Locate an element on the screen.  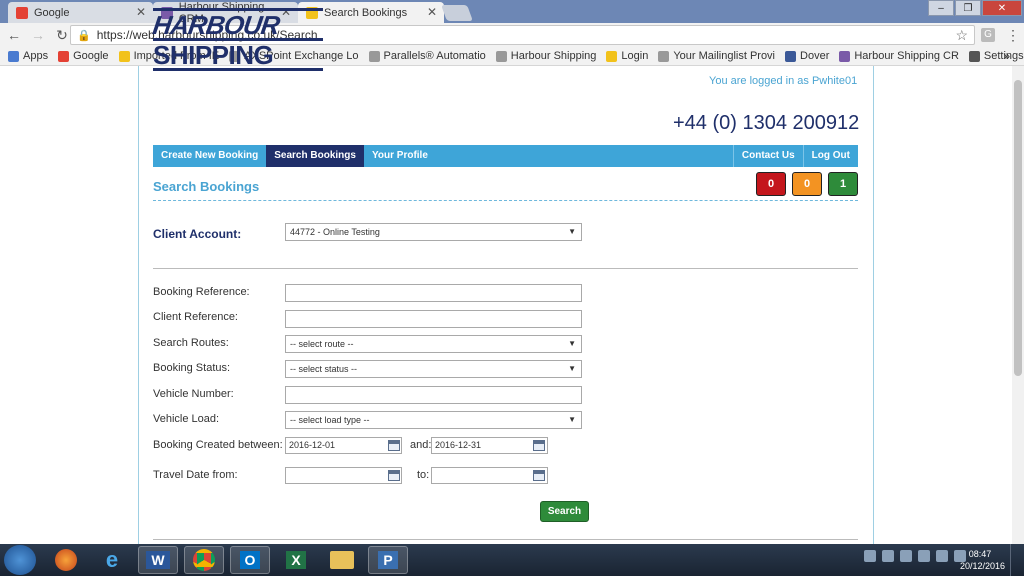
google-icon is located at coordinates (22, 12).